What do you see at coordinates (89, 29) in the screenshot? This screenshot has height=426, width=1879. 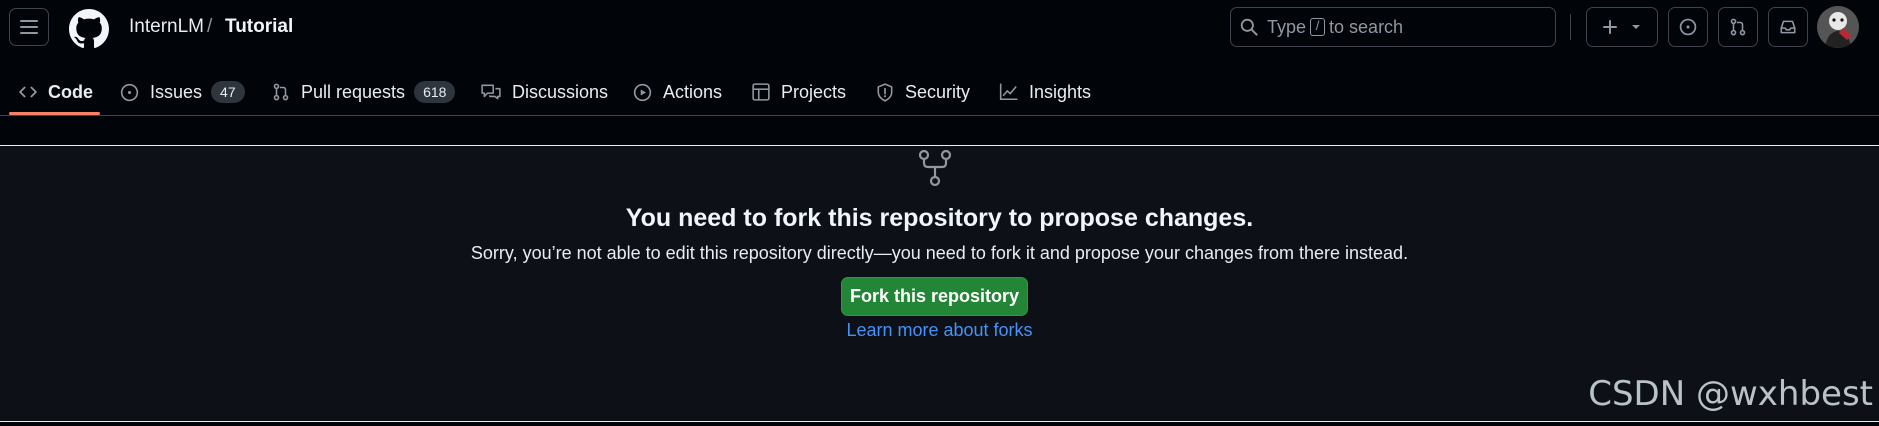 I see `github-logo-icon` at bounding box center [89, 29].